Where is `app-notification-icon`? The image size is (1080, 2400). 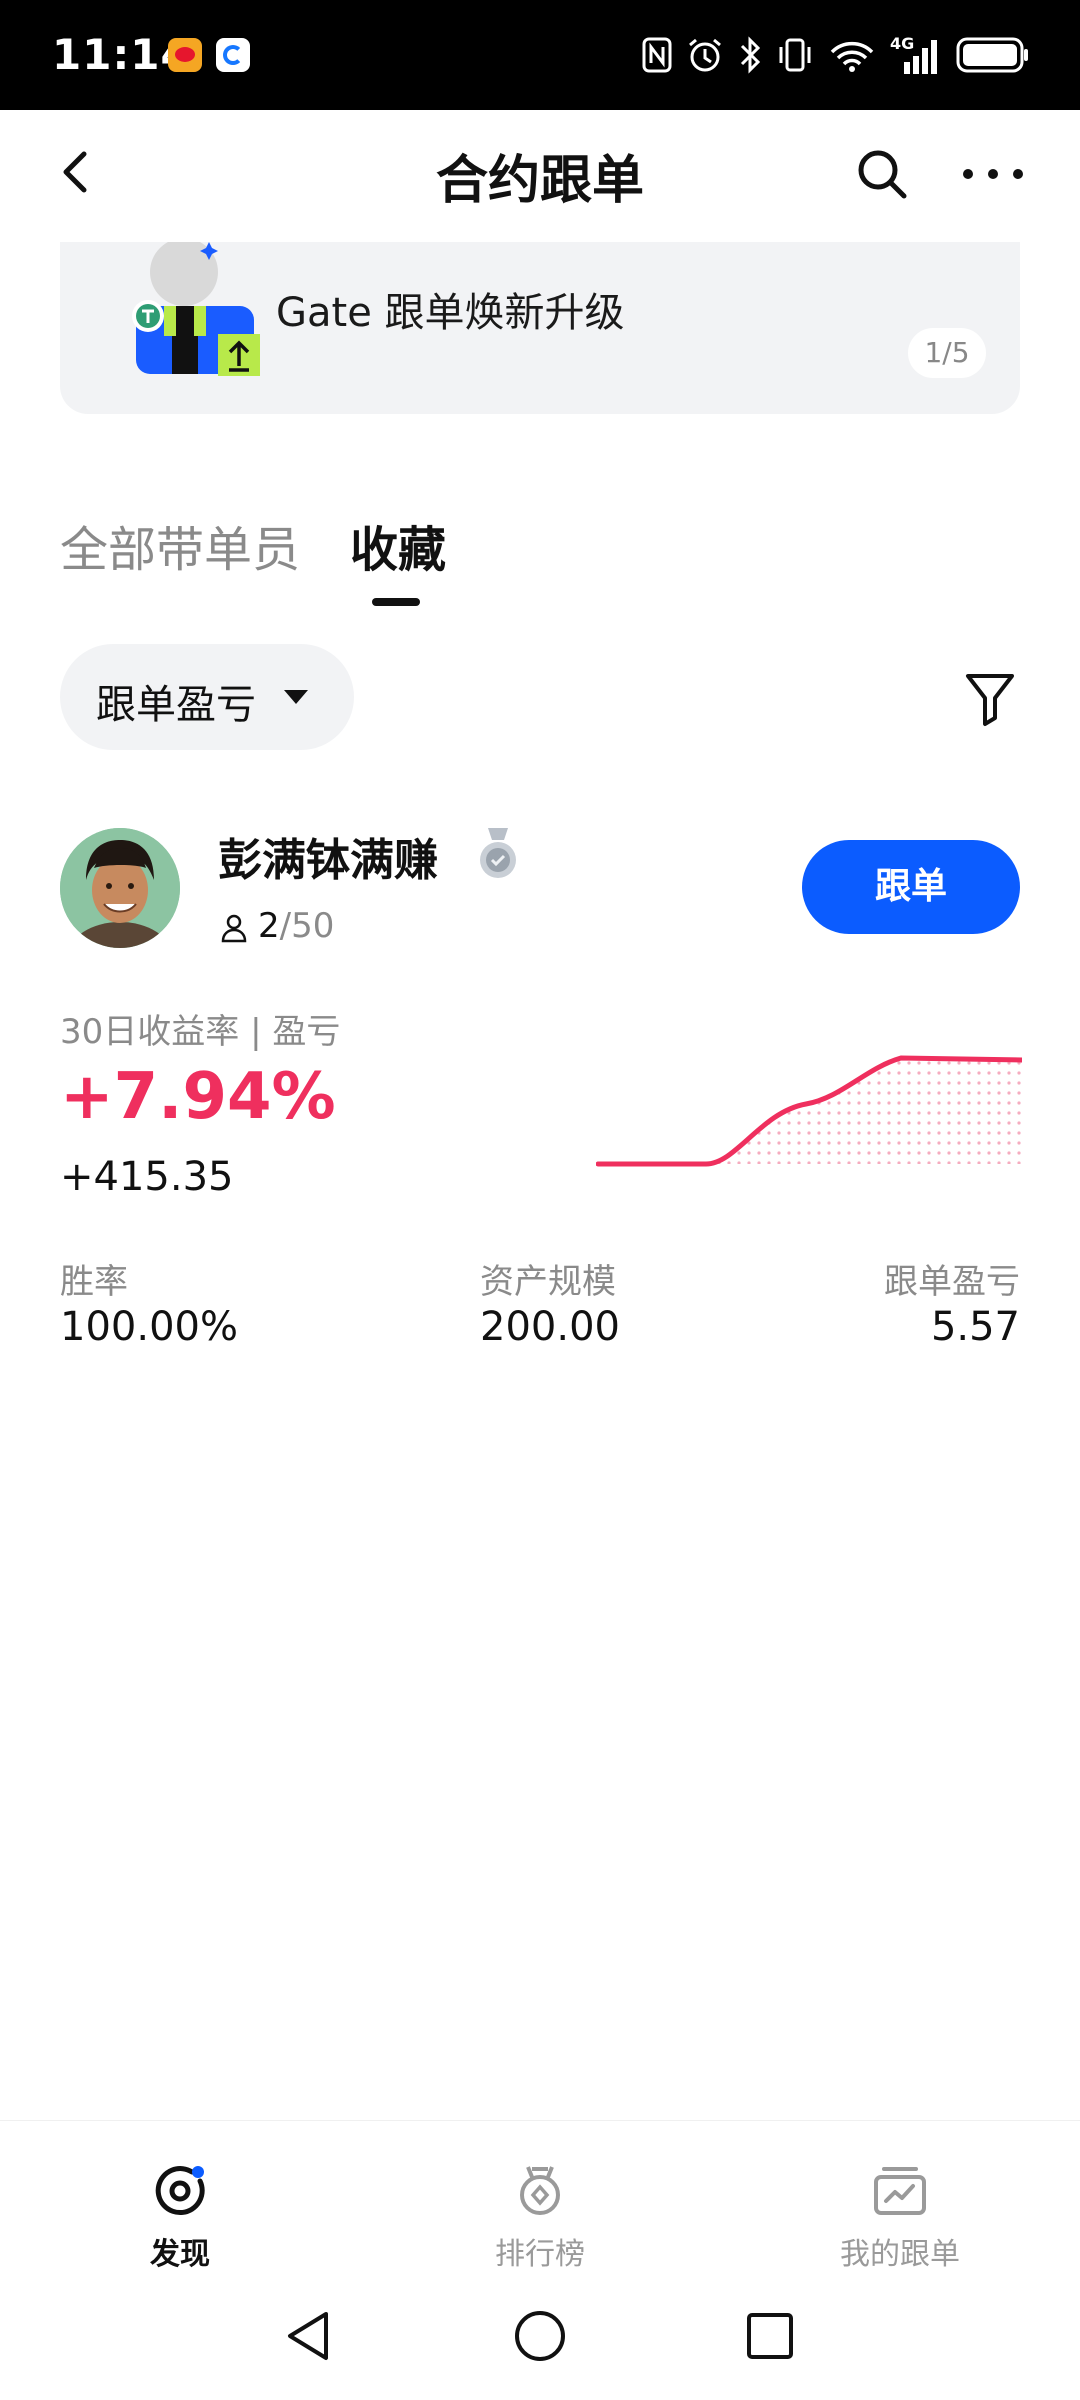
app-notification-icon is located at coordinates (233, 55).